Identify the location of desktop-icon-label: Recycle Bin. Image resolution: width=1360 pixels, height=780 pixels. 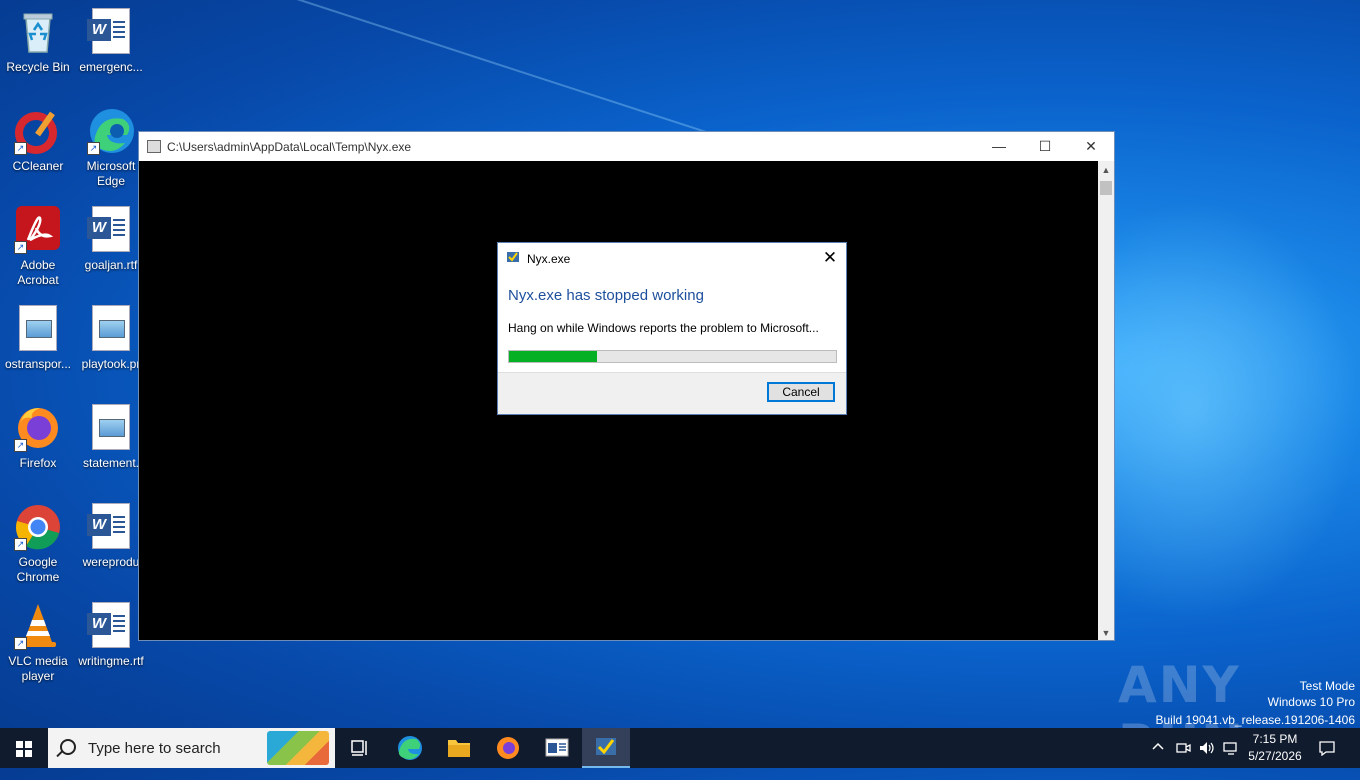
(38, 67).